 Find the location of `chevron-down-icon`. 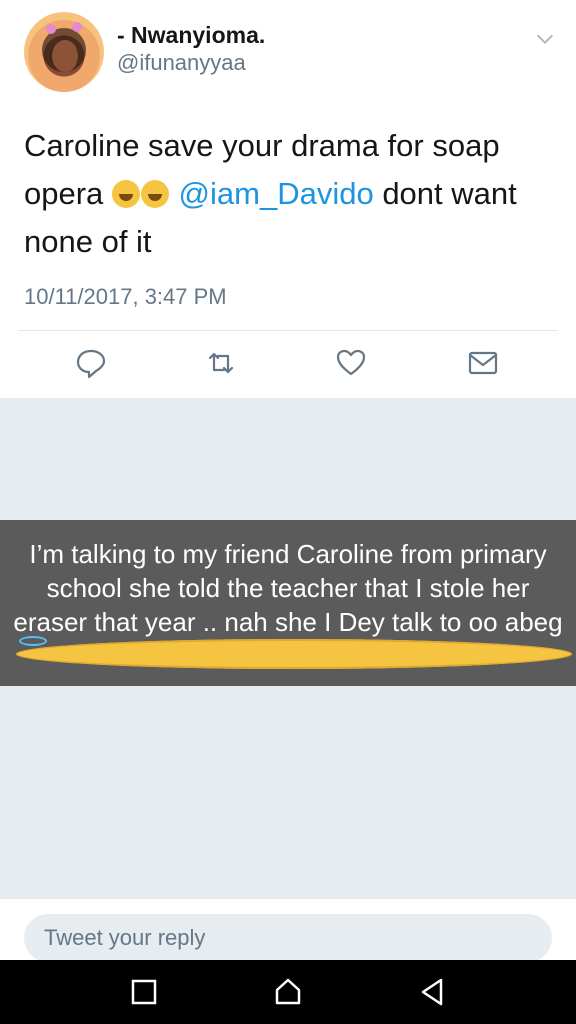

chevron-down-icon is located at coordinates (545, 39).